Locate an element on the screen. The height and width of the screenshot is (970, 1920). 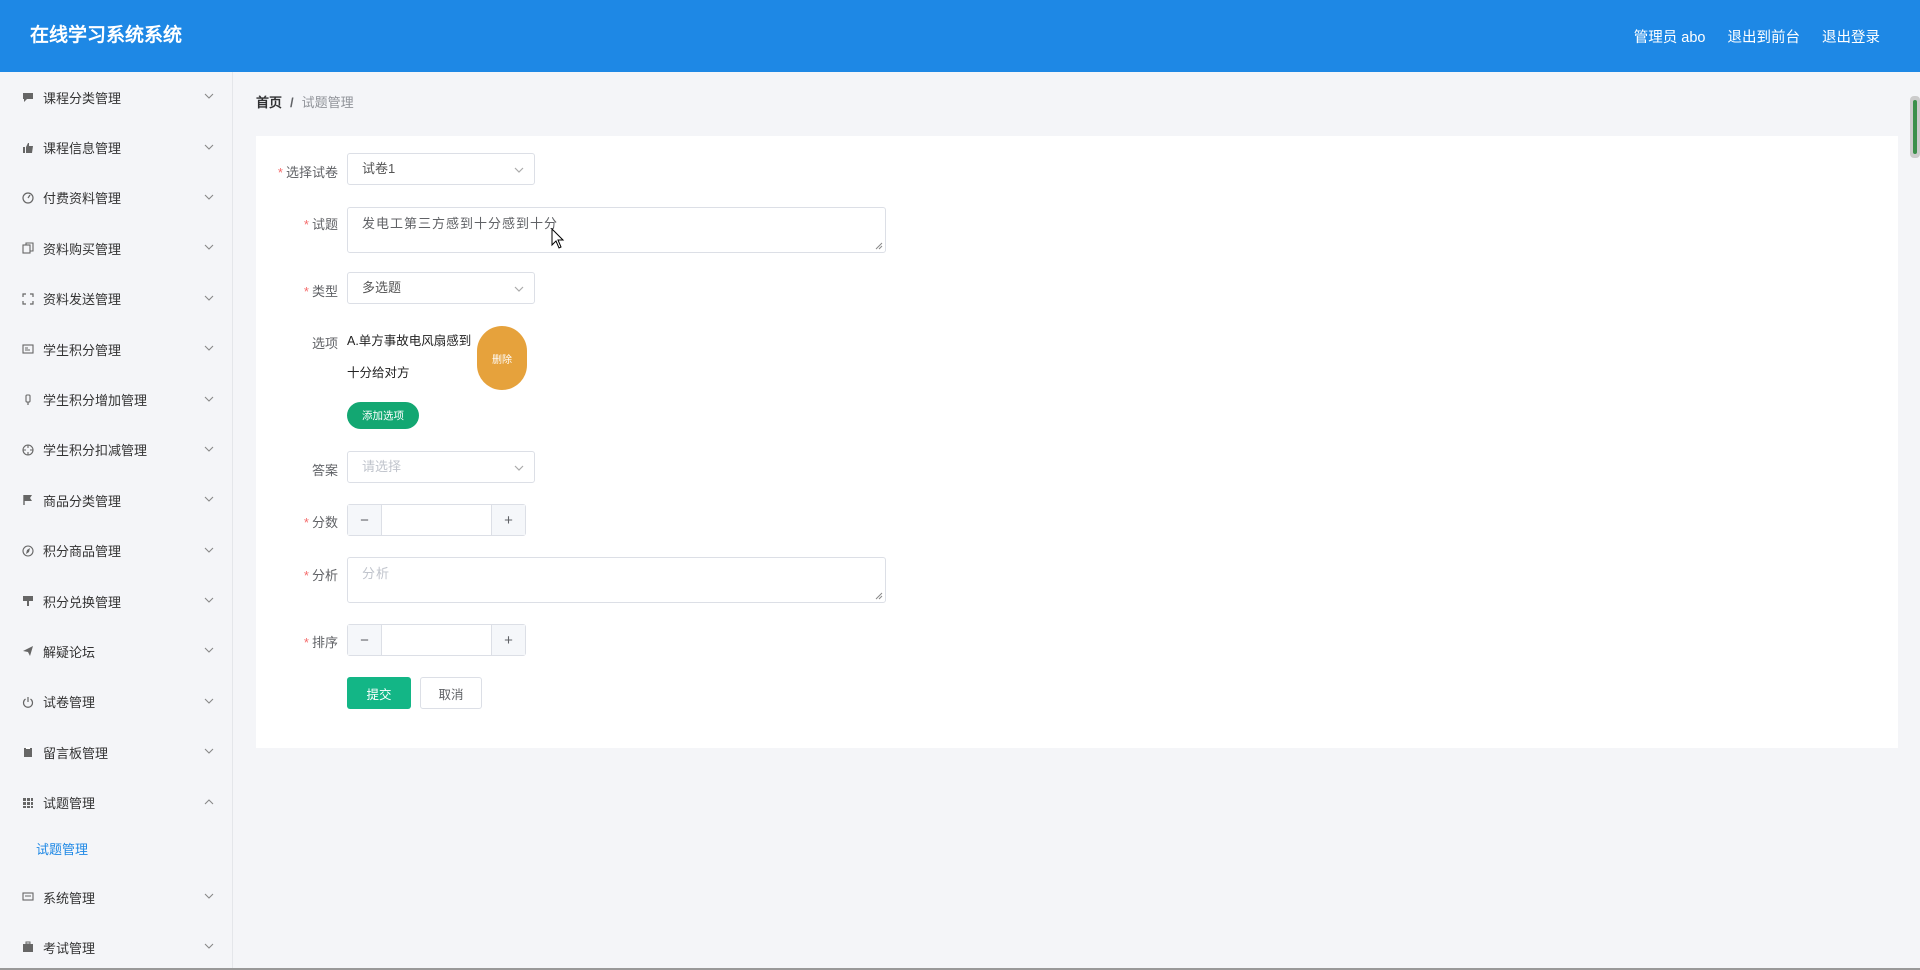
breadcrumb: 首页 / 试题管理 is located at coordinates (305, 101).